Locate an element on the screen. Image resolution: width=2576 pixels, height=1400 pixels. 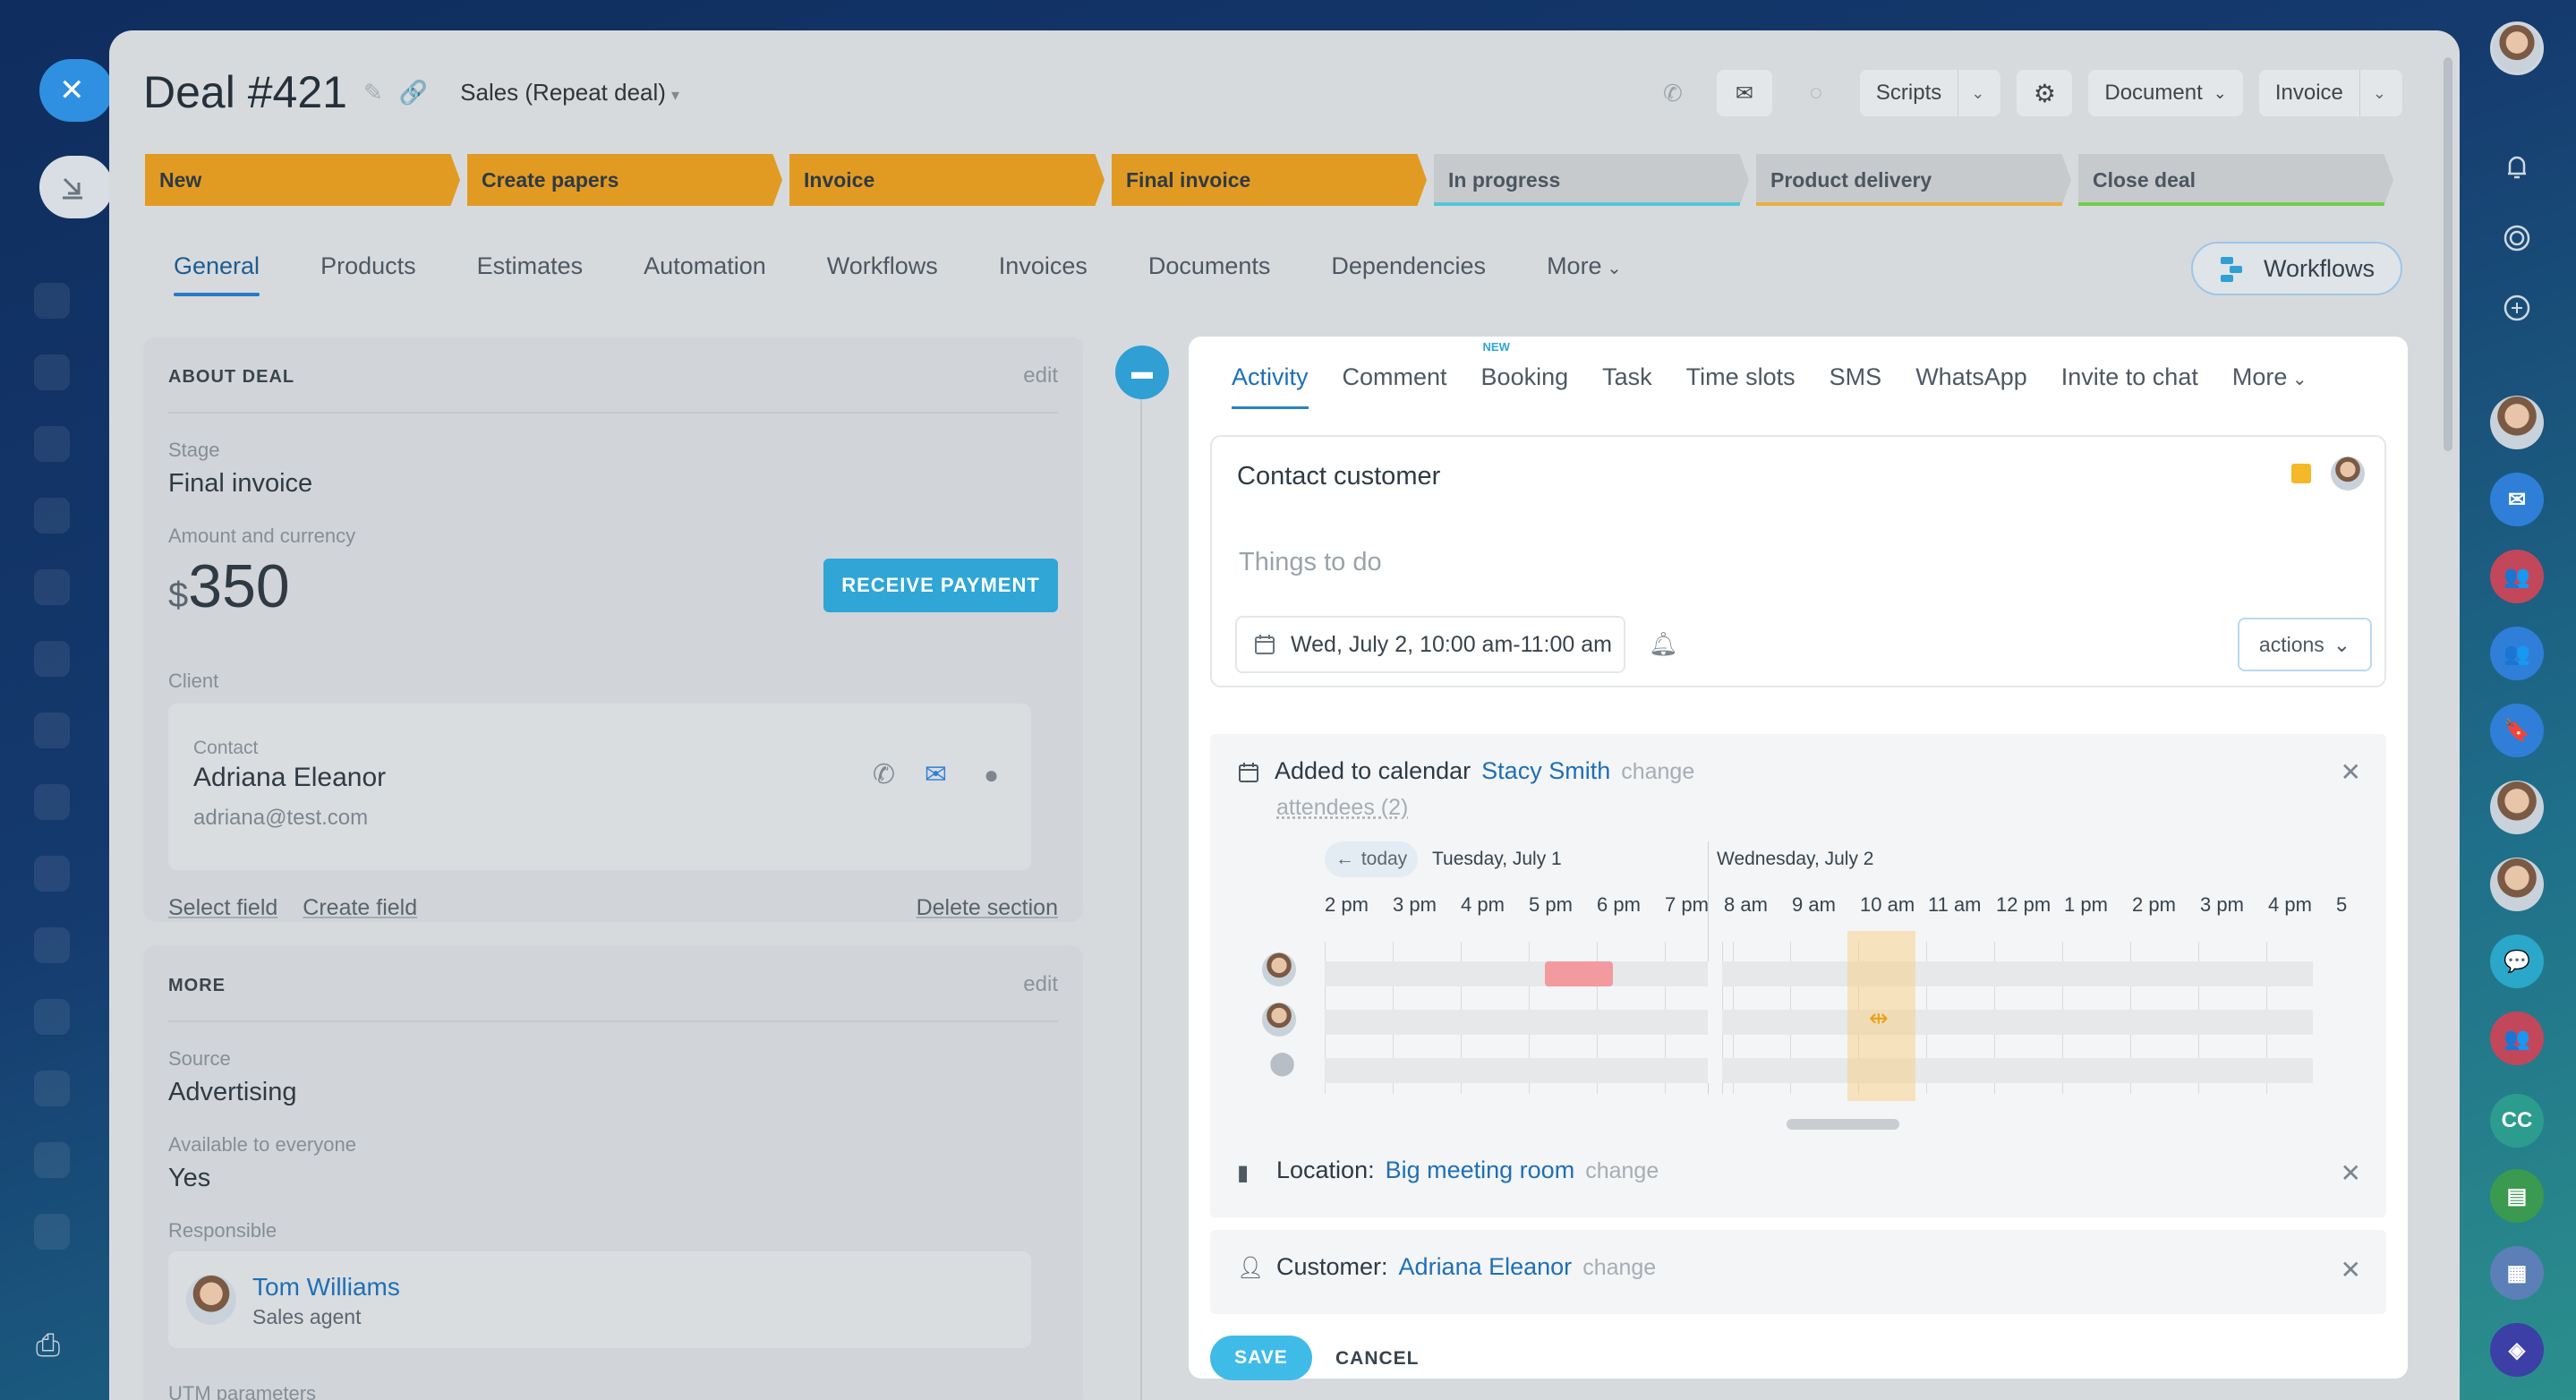
responsible-name: Tom Williams is located at coordinates (326, 1287).